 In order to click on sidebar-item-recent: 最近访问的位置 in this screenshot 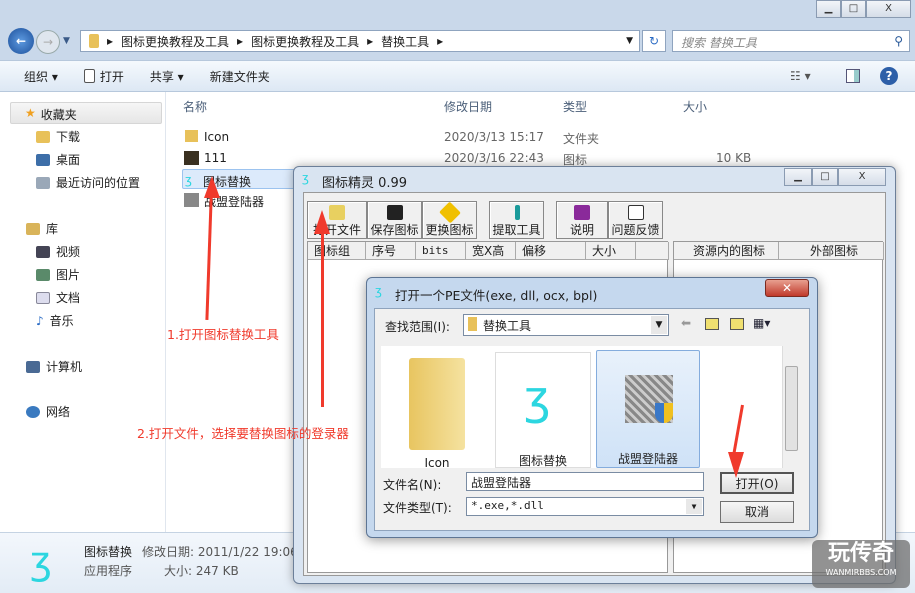, I will do `click(88, 182)`.